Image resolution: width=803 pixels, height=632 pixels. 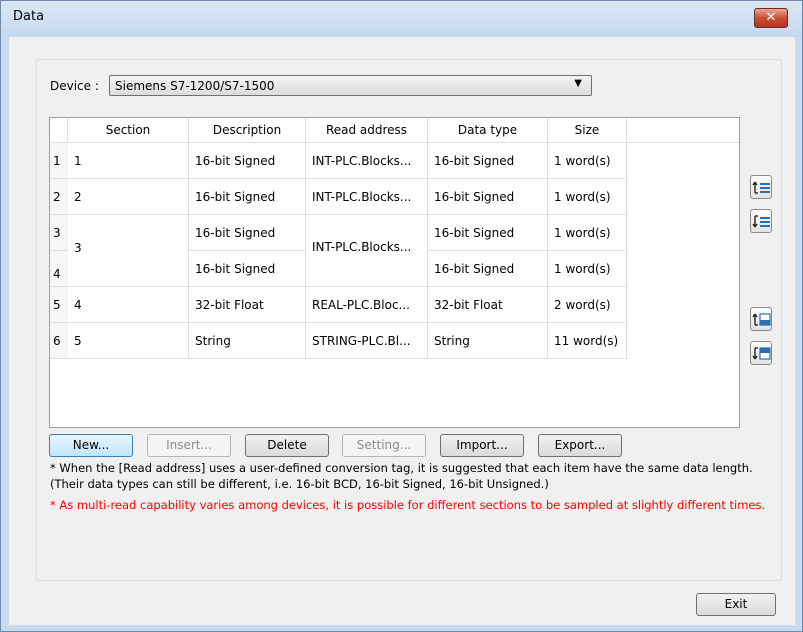 I want to click on delete-button: Delete, so click(x=287, y=445).